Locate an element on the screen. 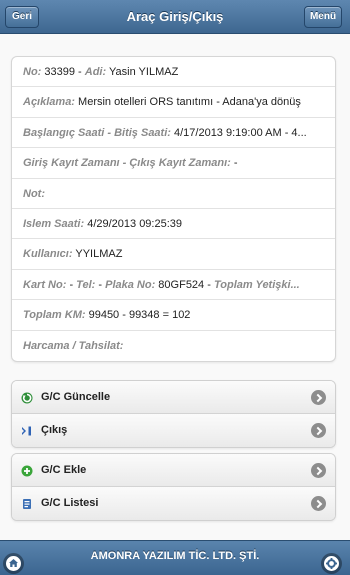 This screenshot has height=575, width=350. home-button is located at coordinates (13, 563).